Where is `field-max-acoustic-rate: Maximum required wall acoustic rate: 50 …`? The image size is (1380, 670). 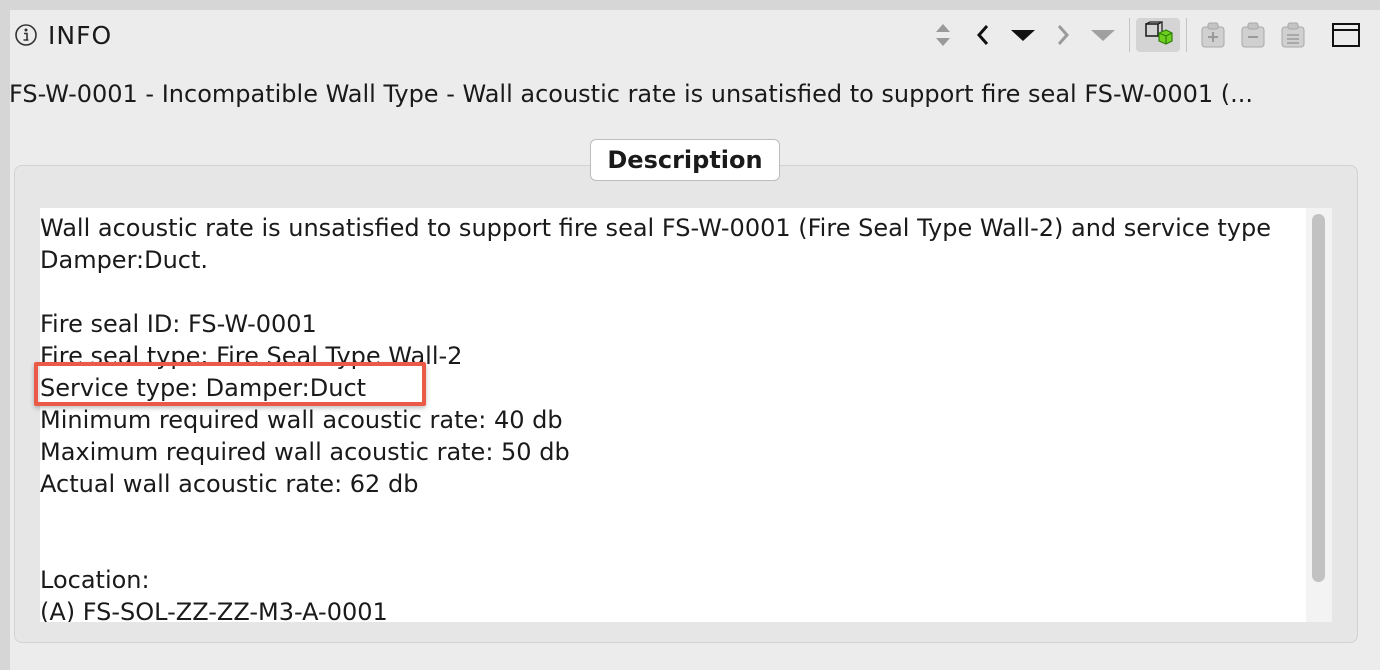
field-max-acoustic-rate: Maximum required wall acoustic rate: 50 … is located at coordinates (305, 452).